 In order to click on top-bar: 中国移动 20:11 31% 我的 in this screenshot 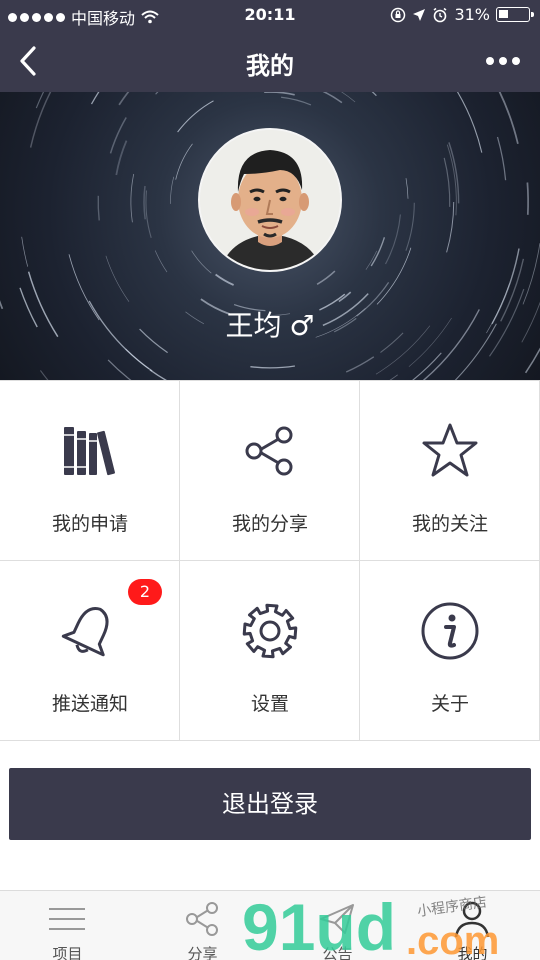, I will do `click(270, 46)`.